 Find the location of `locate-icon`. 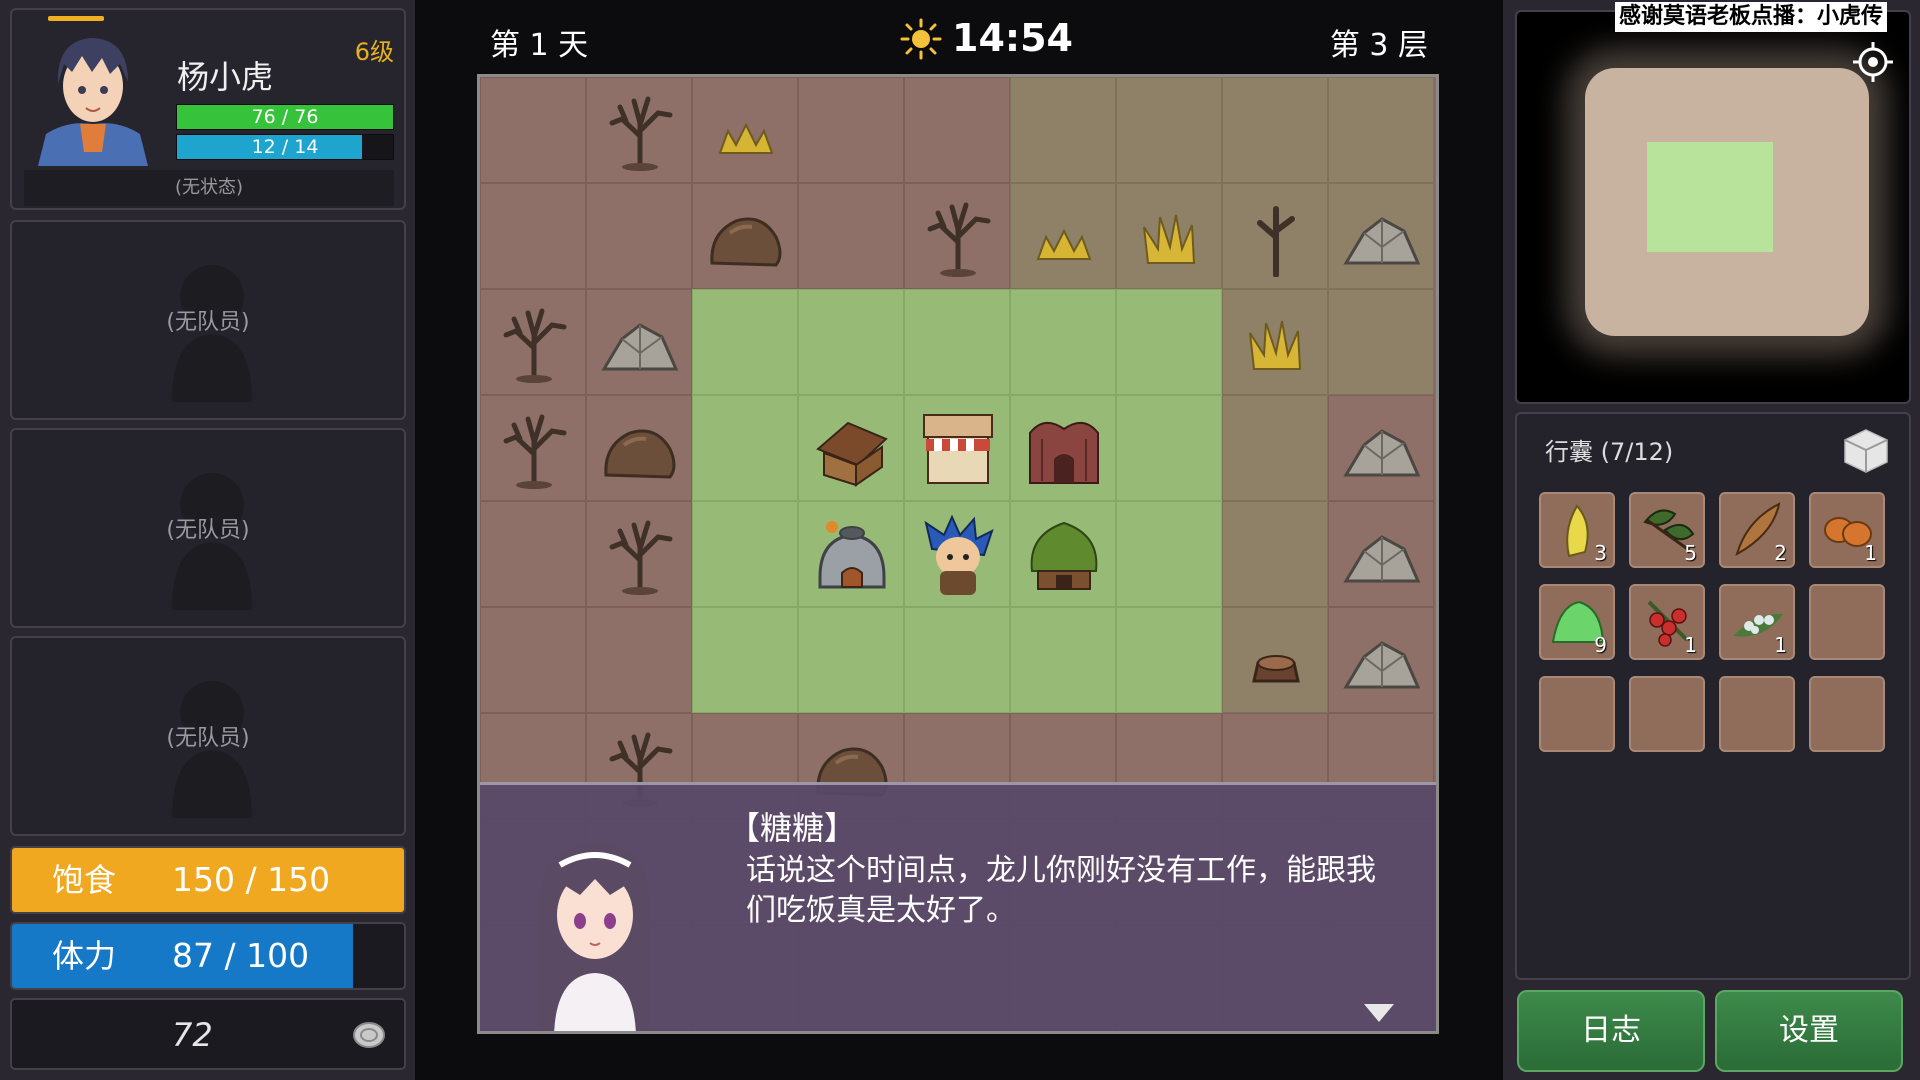

locate-icon is located at coordinates (1873, 62).